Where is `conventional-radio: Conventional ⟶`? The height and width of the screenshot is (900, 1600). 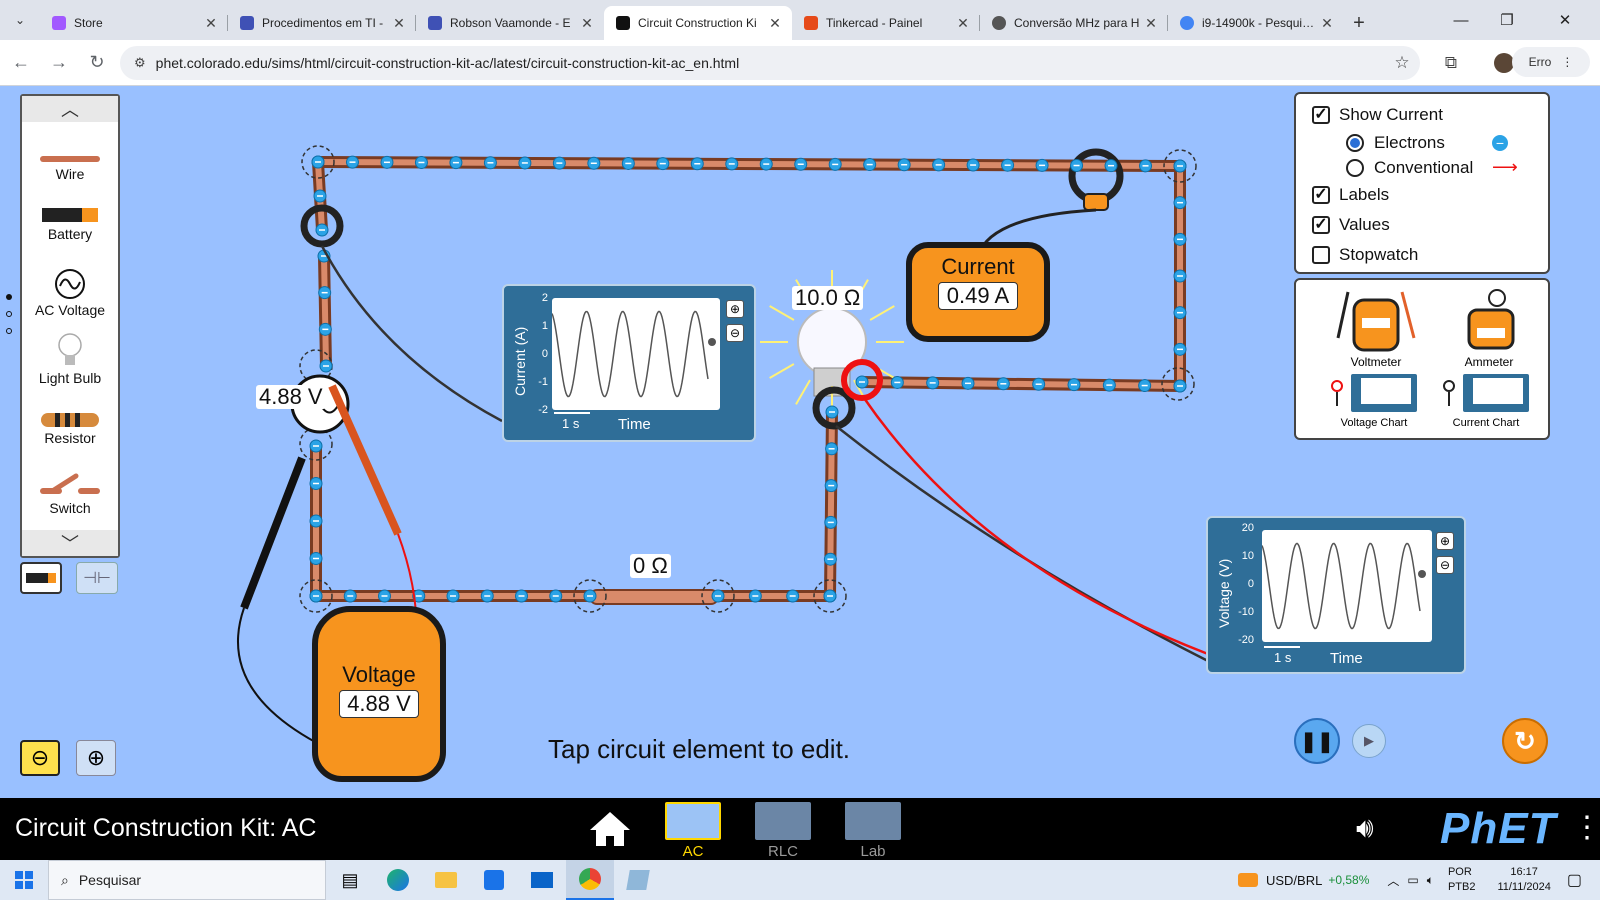
conventional-radio: Conventional ⟶ is located at coordinates (1430, 167).